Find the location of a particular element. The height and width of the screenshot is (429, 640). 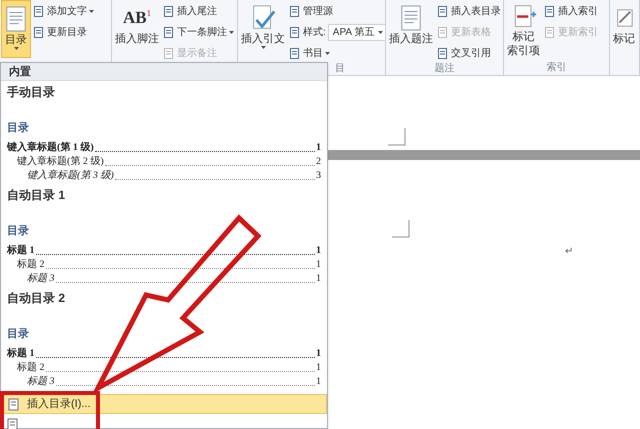

ribbon-large-button: 插入引文 is located at coordinates (263, 29).